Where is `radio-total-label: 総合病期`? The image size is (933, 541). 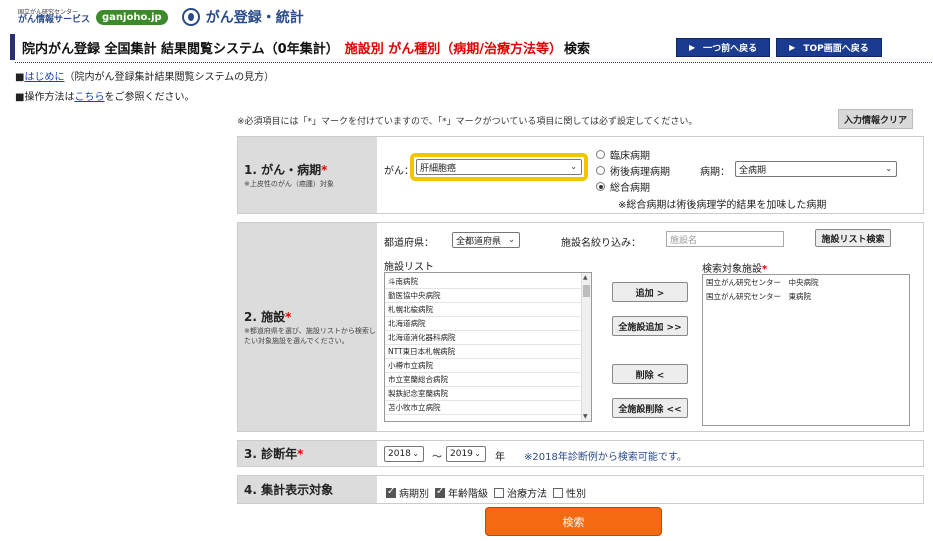 radio-total-label: 総合病期 is located at coordinates (630, 188).